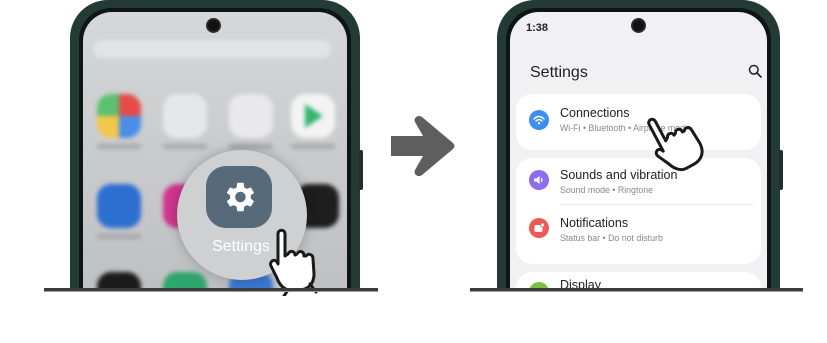 The width and height of the screenshot is (827, 343). What do you see at coordinates (611, 238) in the screenshot?
I see `sidebar-item-notifications-subtitle: Status bar • Do not disturb` at bounding box center [611, 238].